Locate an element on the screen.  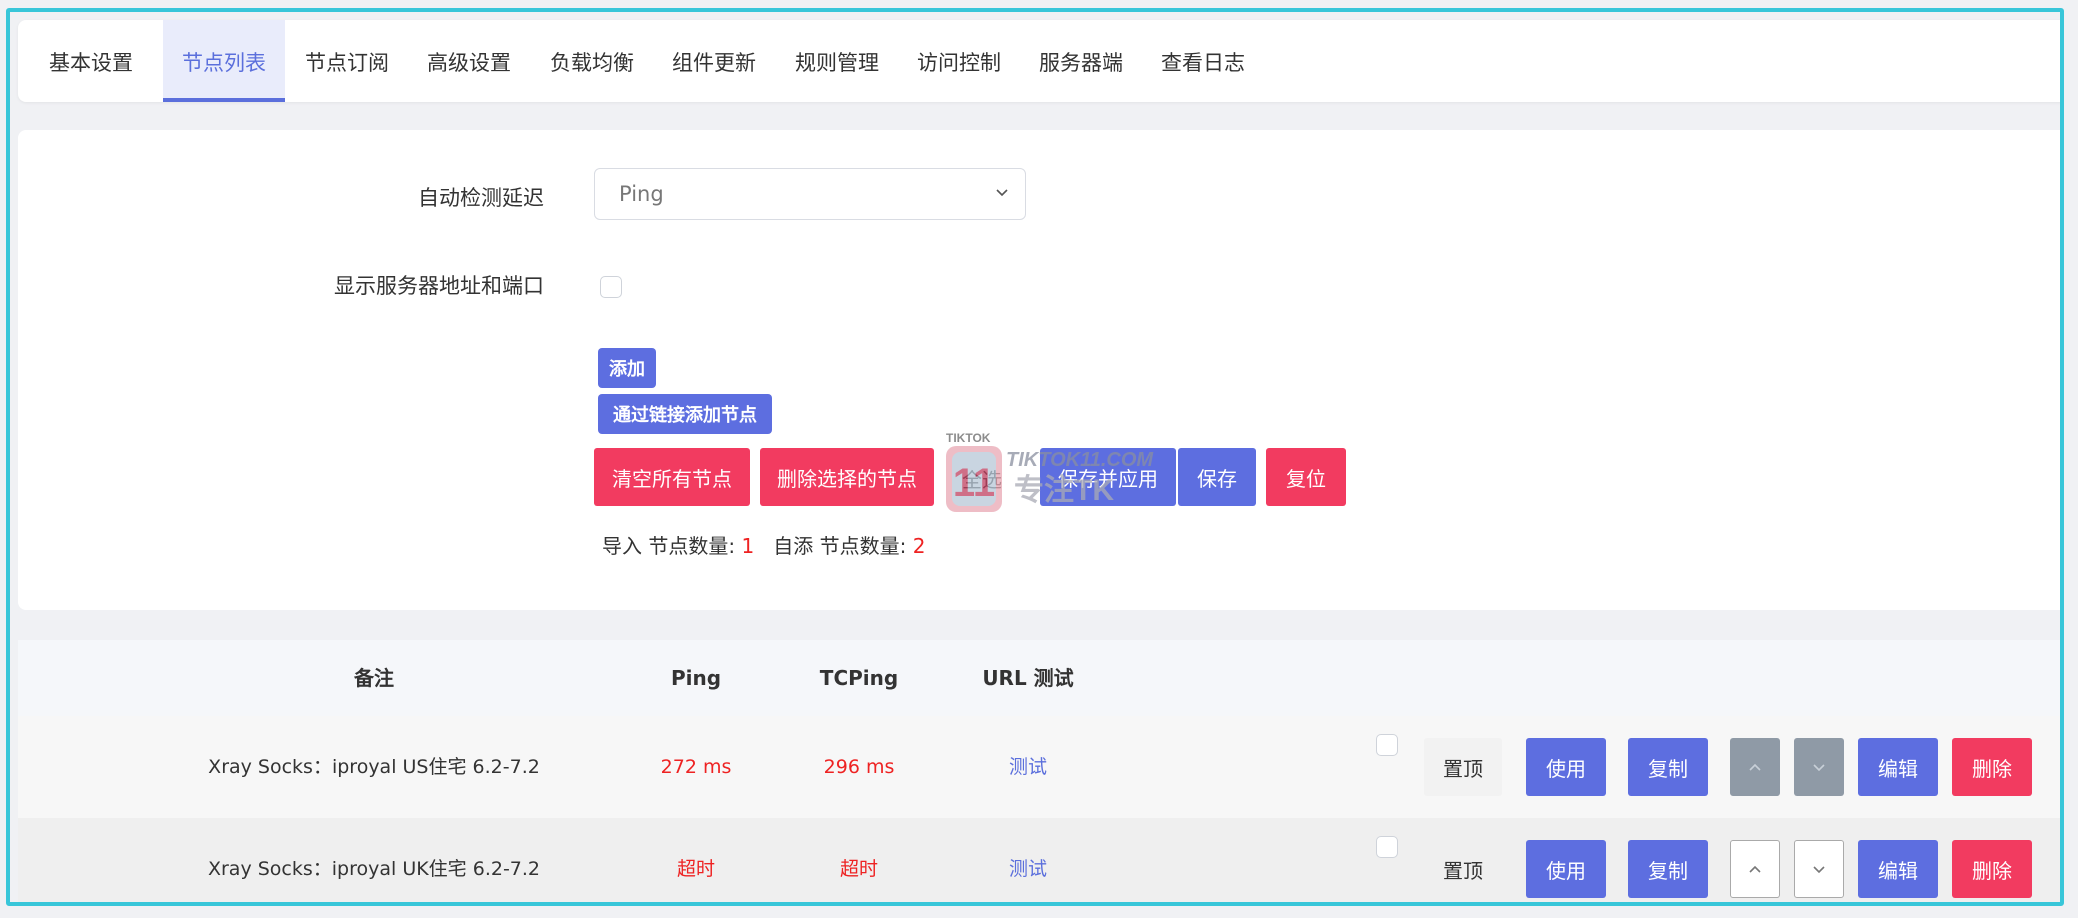
tab-rule-management: 规则管理 is located at coordinates (837, 61).